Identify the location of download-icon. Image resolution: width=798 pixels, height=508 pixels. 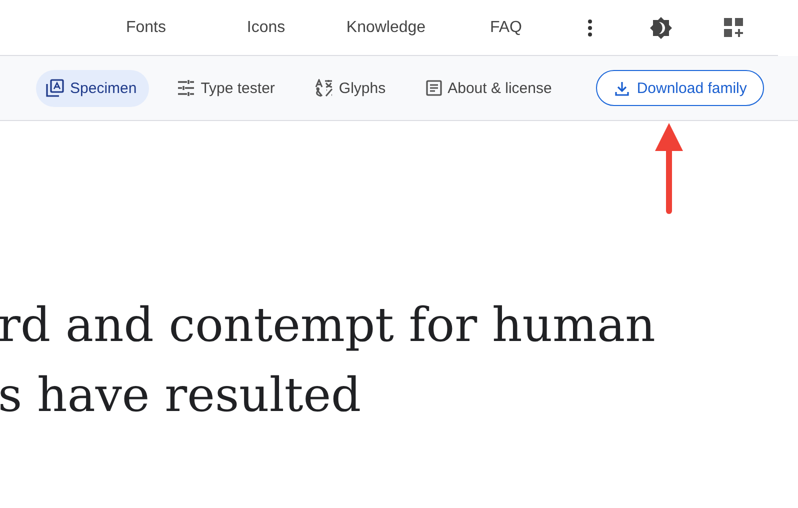
(621, 88).